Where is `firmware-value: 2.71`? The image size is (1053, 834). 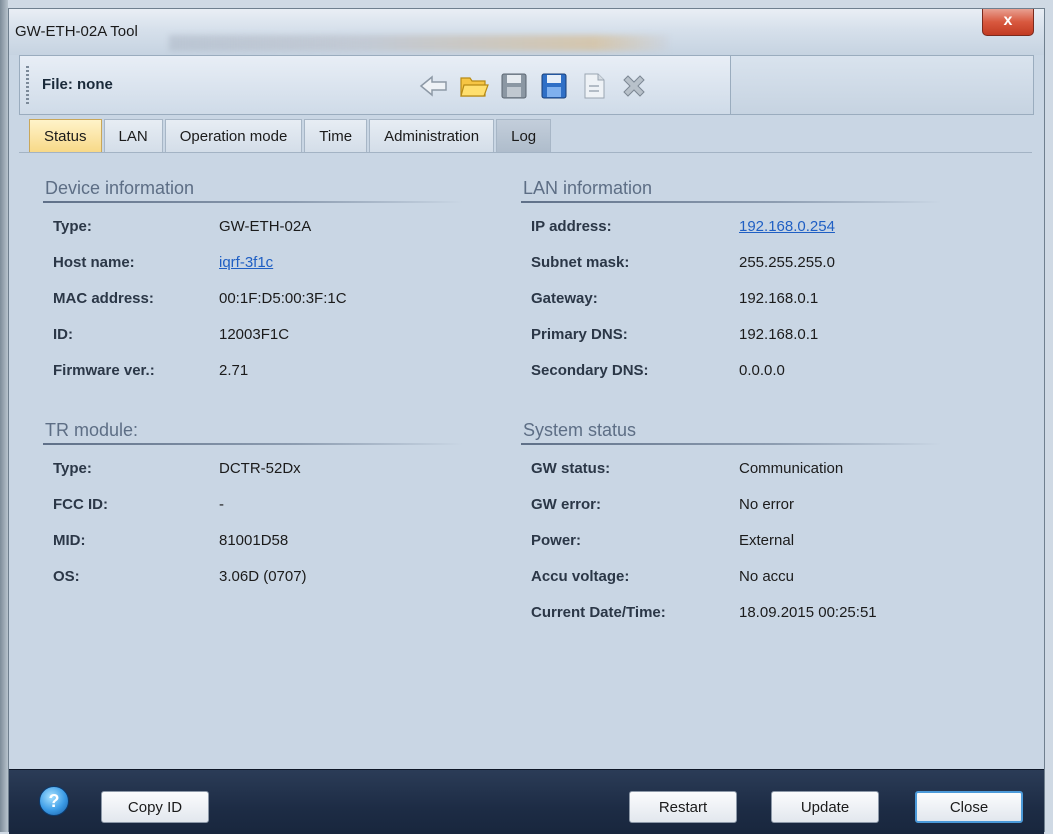 firmware-value: 2.71 is located at coordinates (234, 370).